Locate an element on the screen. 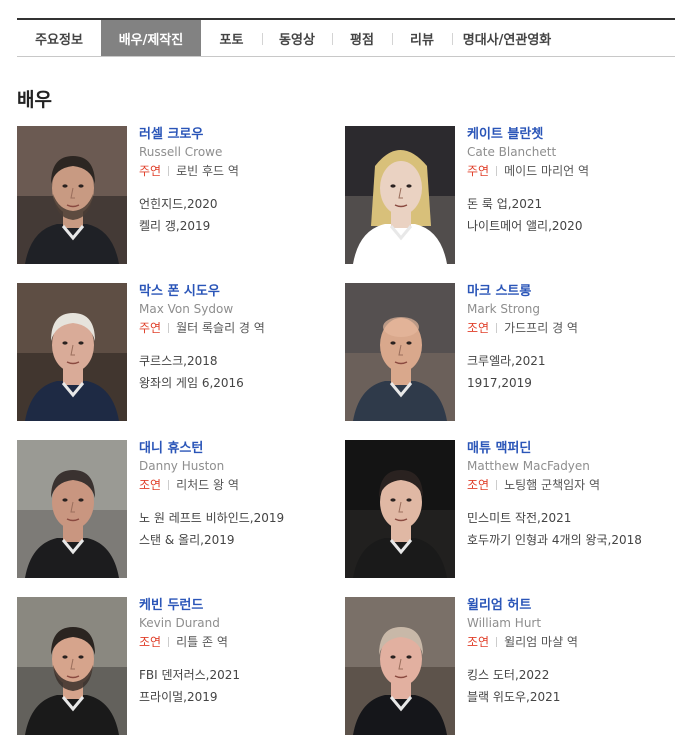  tab-review: 리뷰 is located at coordinates (422, 38).